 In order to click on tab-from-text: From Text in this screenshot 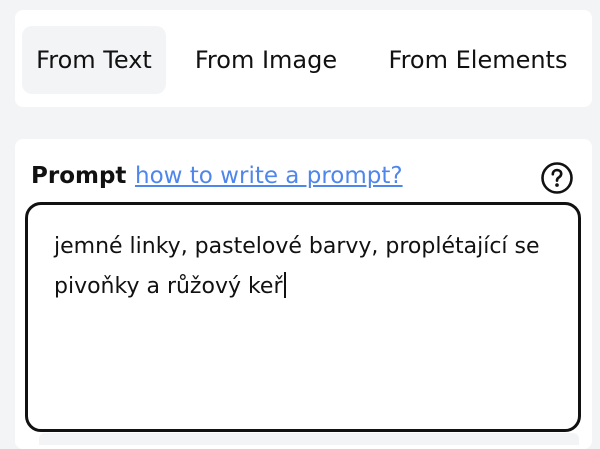, I will do `click(94, 60)`.